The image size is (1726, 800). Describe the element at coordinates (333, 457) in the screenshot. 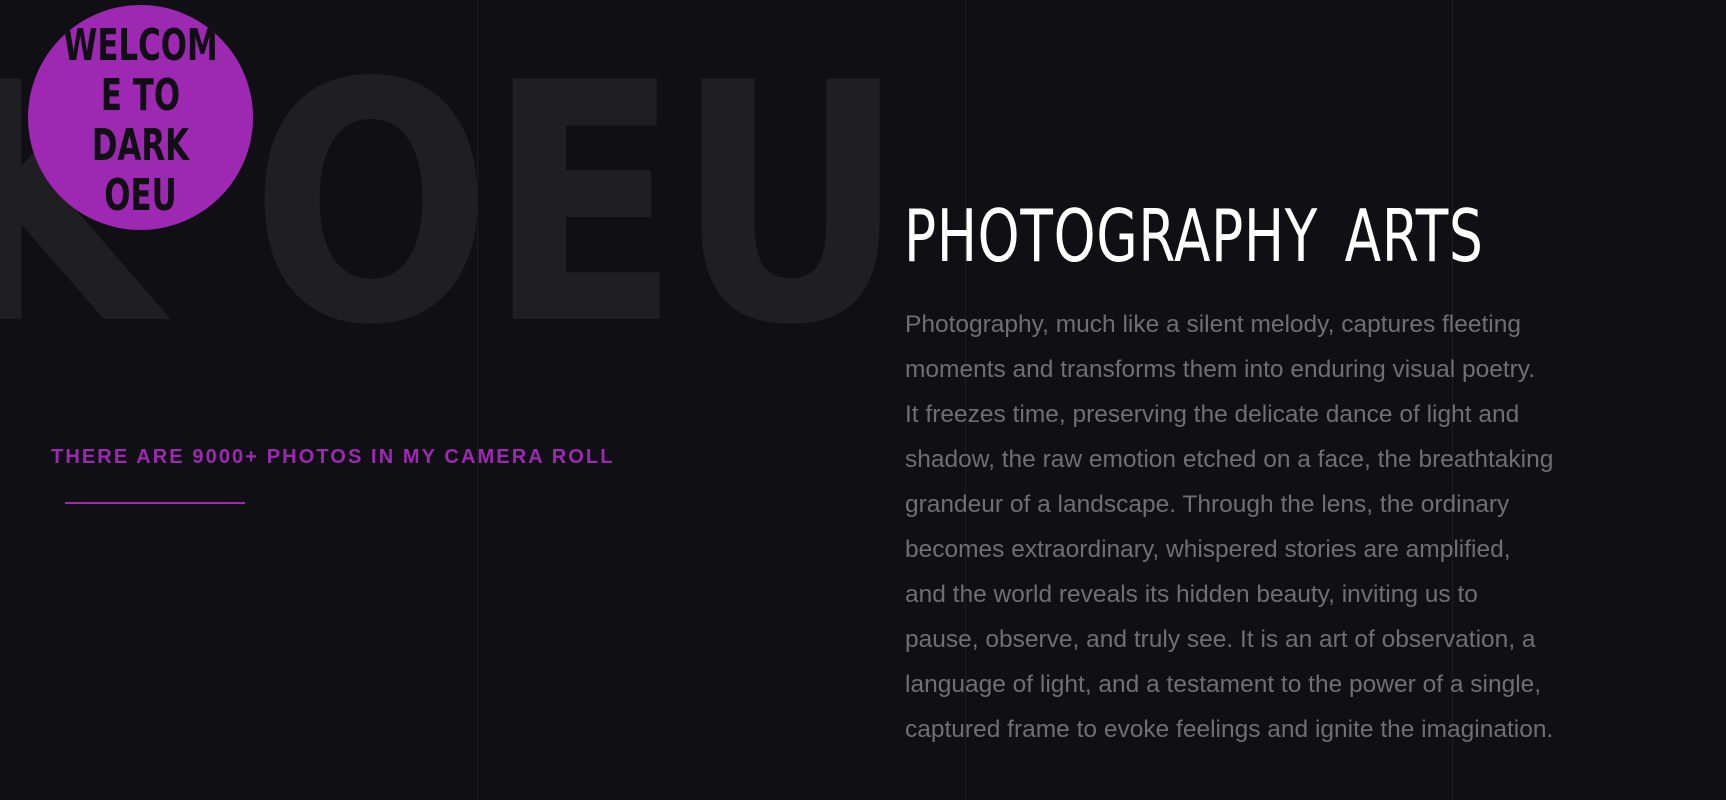

I see `photo-count-subtitle: THERE ARE 9000+ PHOTOS IN MY CAMERA ROLL` at that location.